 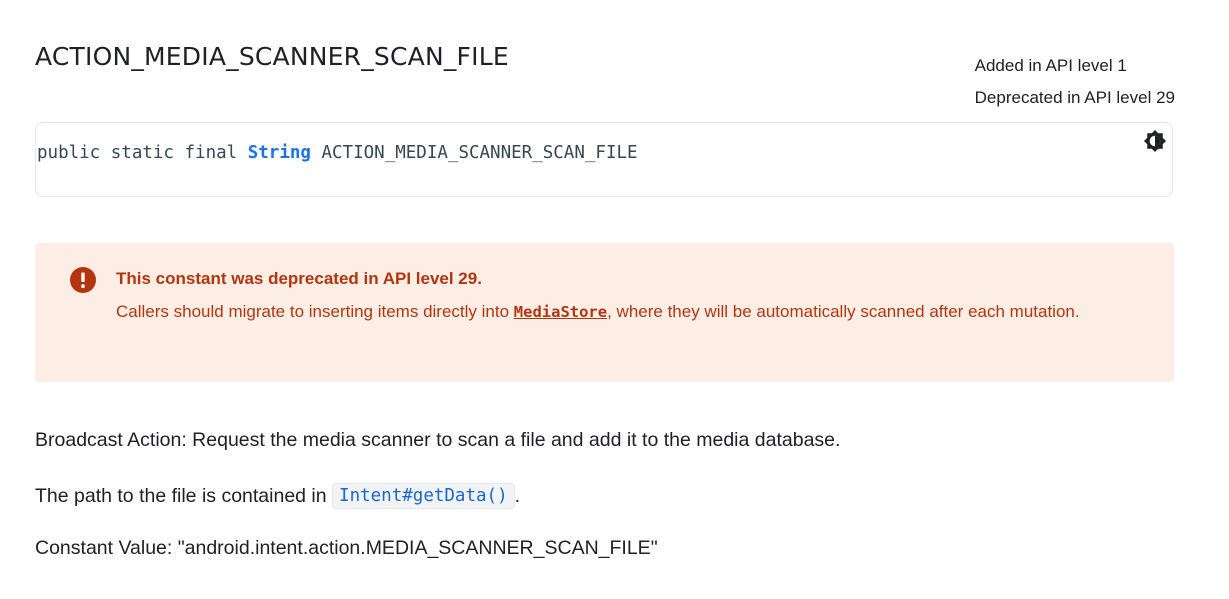 I want to click on deprecated-api-level: Deprecated in API level 29, so click(x=1074, y=97).